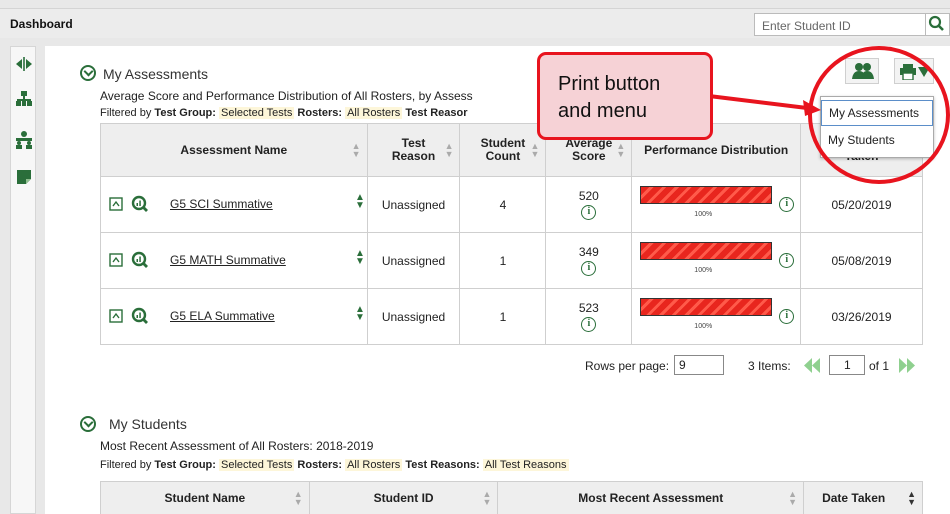  What do you see at coordinates (525, 465) in the screenshot?
I see `filter-reasons-value: All Test Reasons` at bounding box center [525, 465].